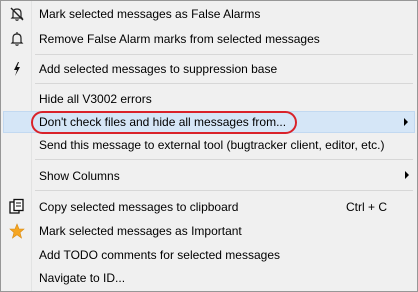 This screenshot has width=418, height=292. Describe the element at coordinates (17, 231) in the screenshot. I see `star-icon` at that location.